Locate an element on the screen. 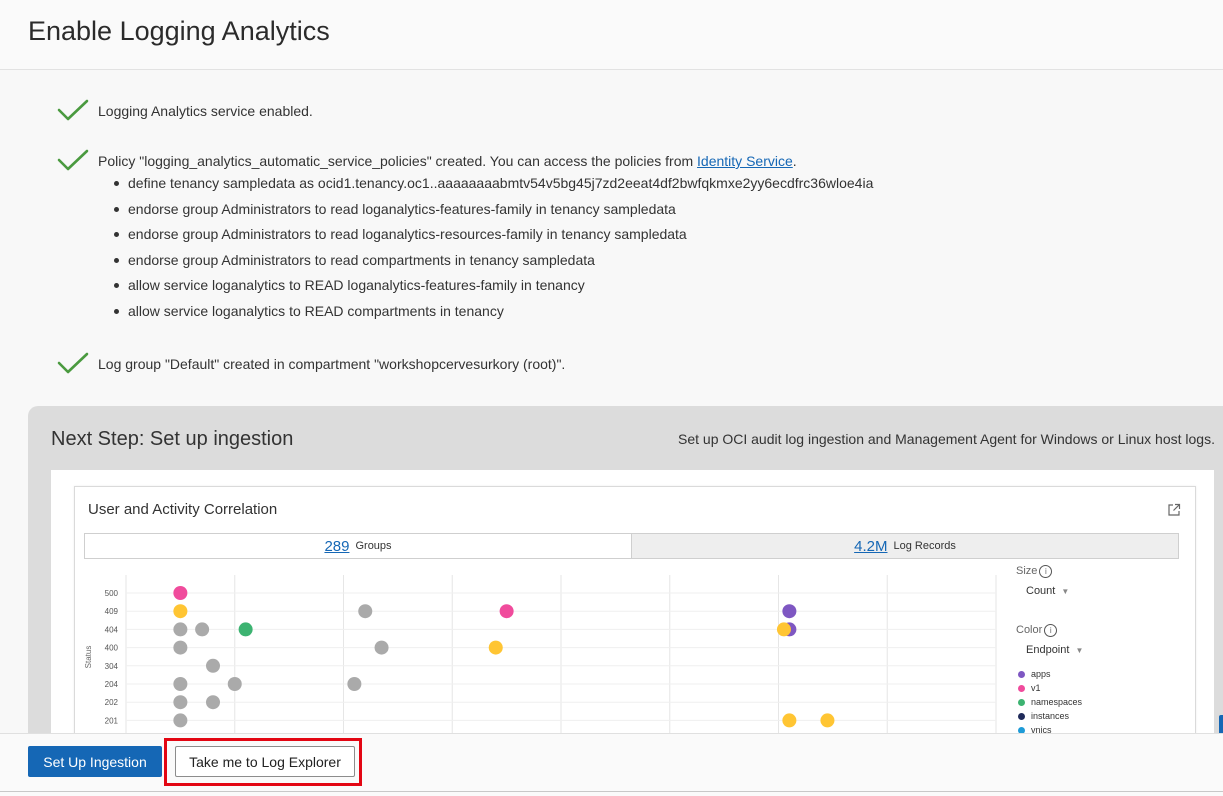 This screenshot has width=1223, height=796. legend-item: instances is located at coordinates (1043, 716).